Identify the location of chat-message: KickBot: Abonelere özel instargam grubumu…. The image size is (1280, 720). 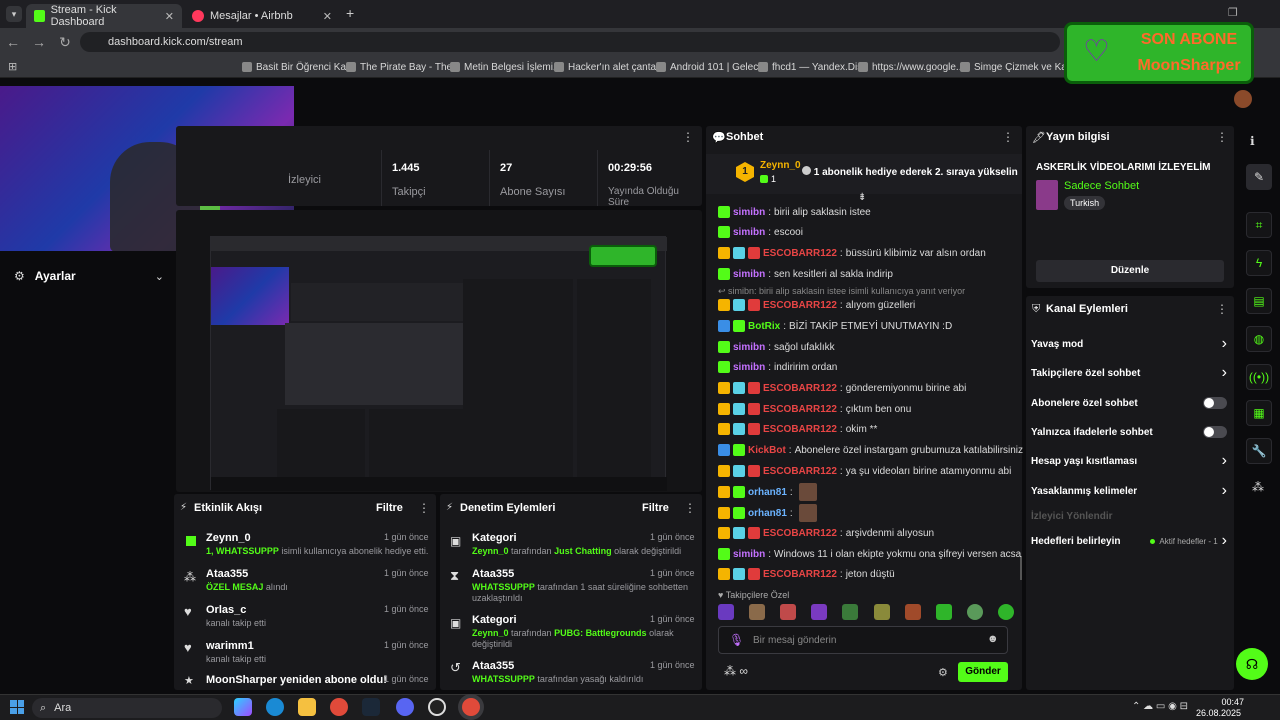
(870, 450).